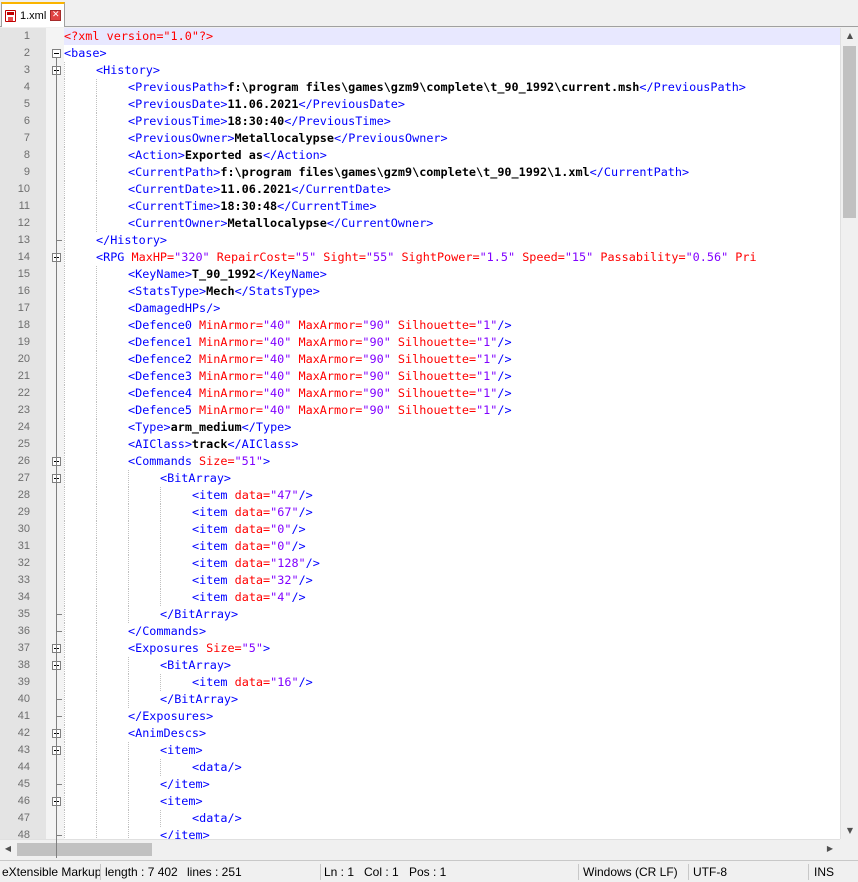 The image size is (858, 882). What do you see at coordinates (23, 580) in the screenshot?
I see `line-number: 33` at bounding box center [23, 580].